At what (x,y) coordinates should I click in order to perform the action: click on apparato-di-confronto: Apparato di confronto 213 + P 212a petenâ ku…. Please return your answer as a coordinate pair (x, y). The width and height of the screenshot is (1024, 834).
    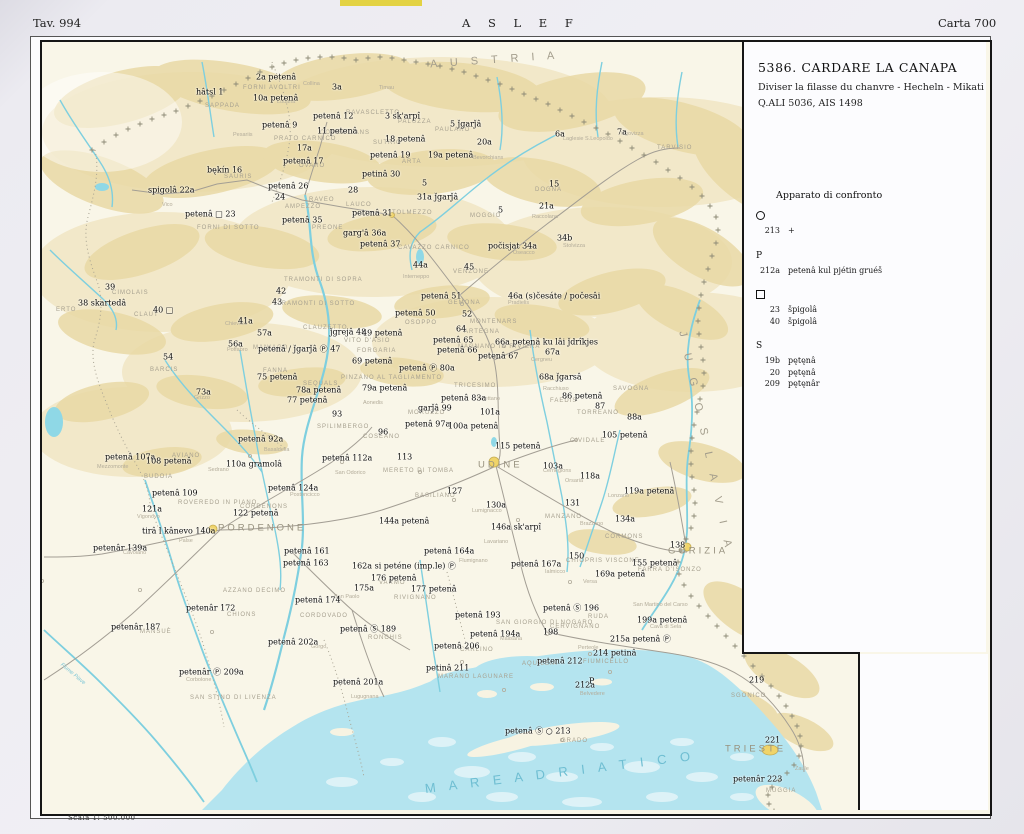
    Looking at the image, I should click on (868, 297).